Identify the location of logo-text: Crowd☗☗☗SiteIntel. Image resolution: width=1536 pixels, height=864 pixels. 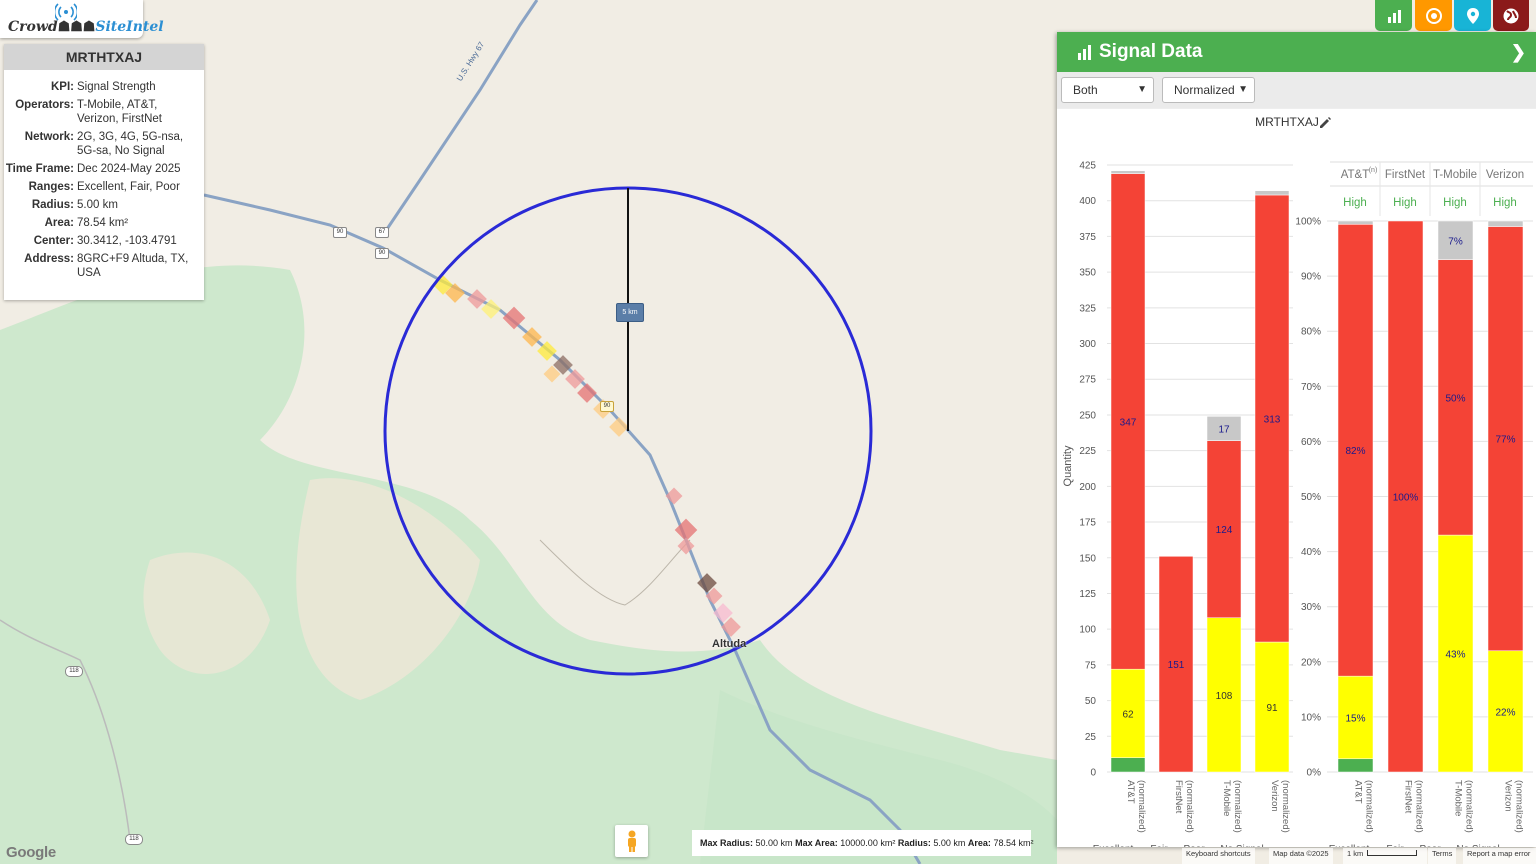
(86, 27).